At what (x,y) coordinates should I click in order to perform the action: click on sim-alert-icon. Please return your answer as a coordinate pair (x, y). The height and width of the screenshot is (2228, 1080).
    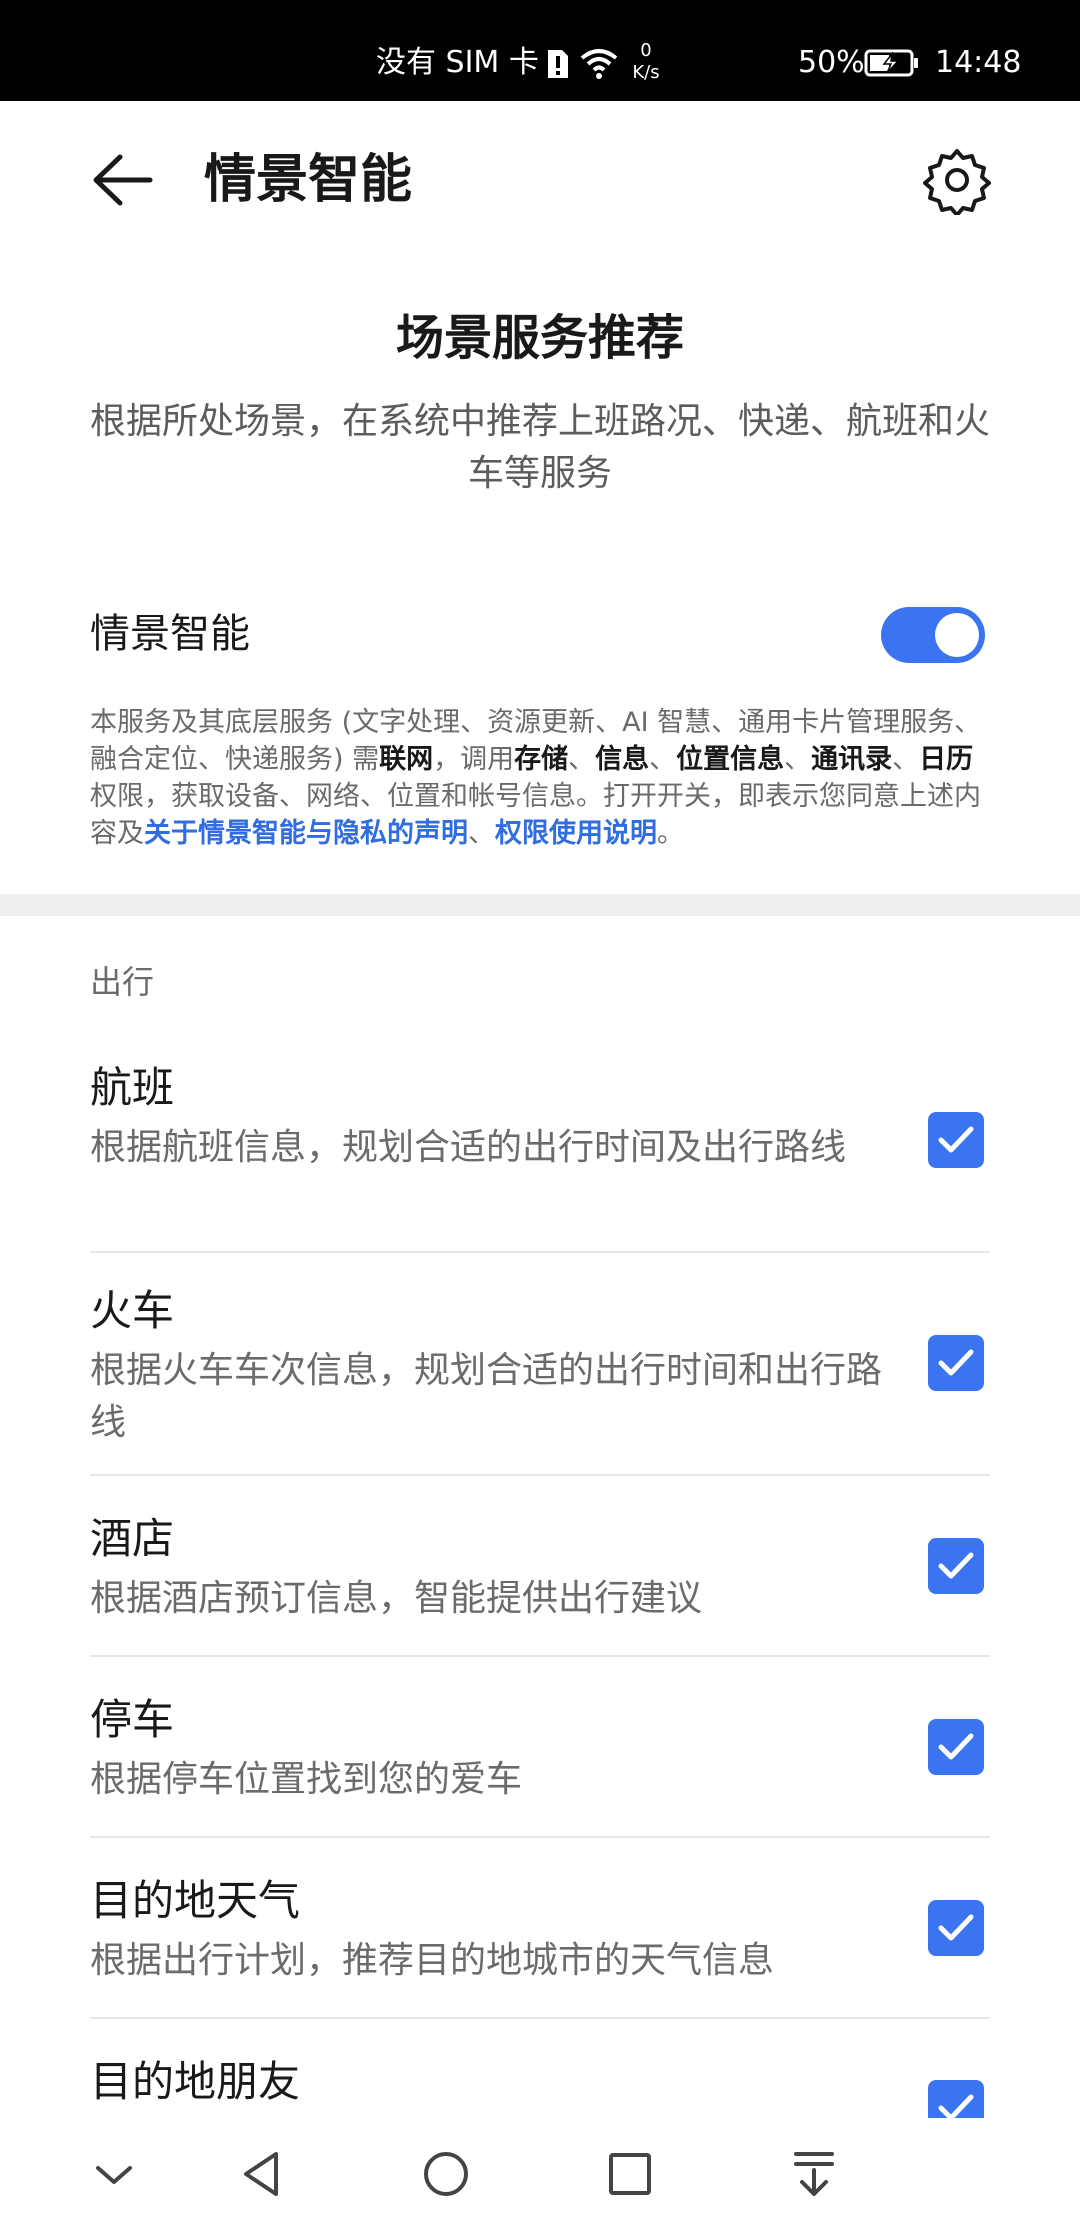
    Looking at the image, I should click on (558, 64).